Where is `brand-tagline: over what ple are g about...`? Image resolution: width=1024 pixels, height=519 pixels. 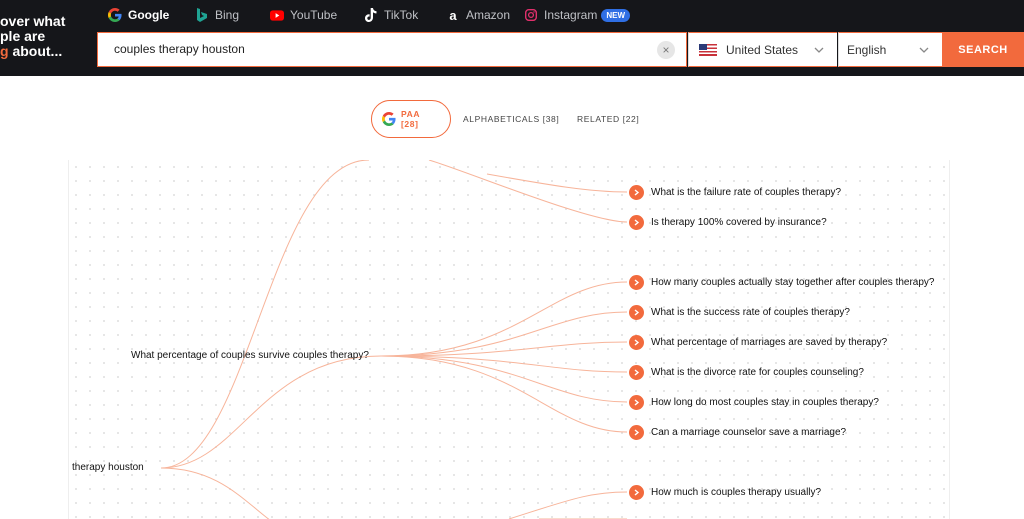
brand-tagline: over what ple are g about... is located at coordinates (32, 36).